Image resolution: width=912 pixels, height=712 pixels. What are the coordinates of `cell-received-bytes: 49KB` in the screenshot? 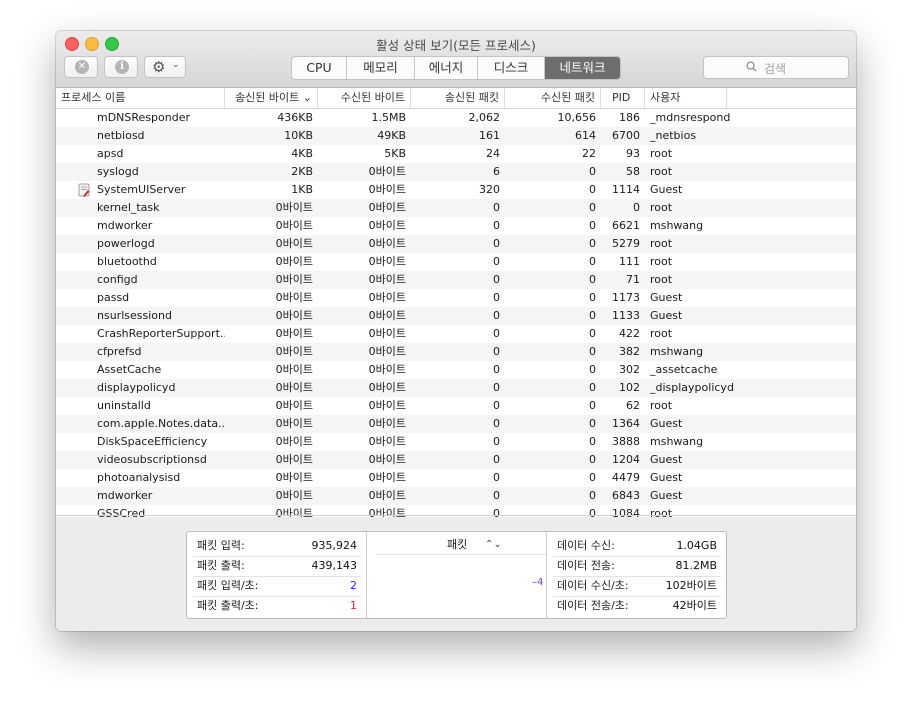 It's located at (391, 135).